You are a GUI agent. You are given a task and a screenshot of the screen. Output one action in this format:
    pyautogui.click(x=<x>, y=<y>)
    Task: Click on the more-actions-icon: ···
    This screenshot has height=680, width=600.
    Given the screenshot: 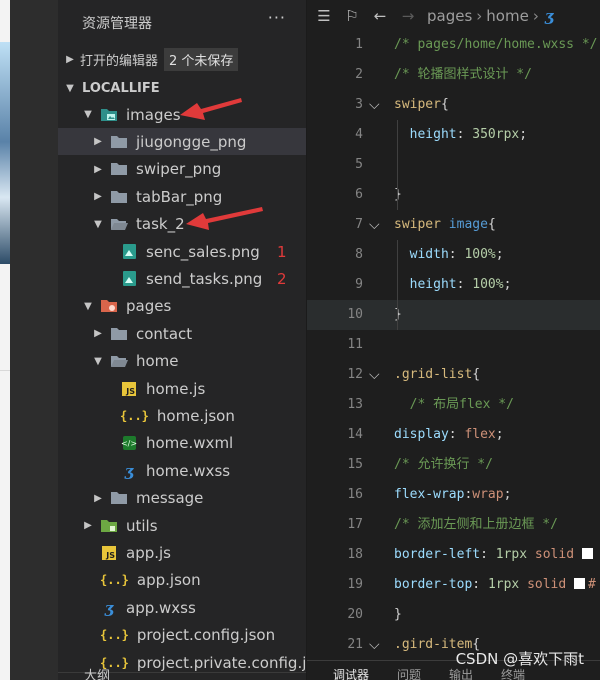 What is the action you would take?
    pyautogui.click(x=277, y=17)
    